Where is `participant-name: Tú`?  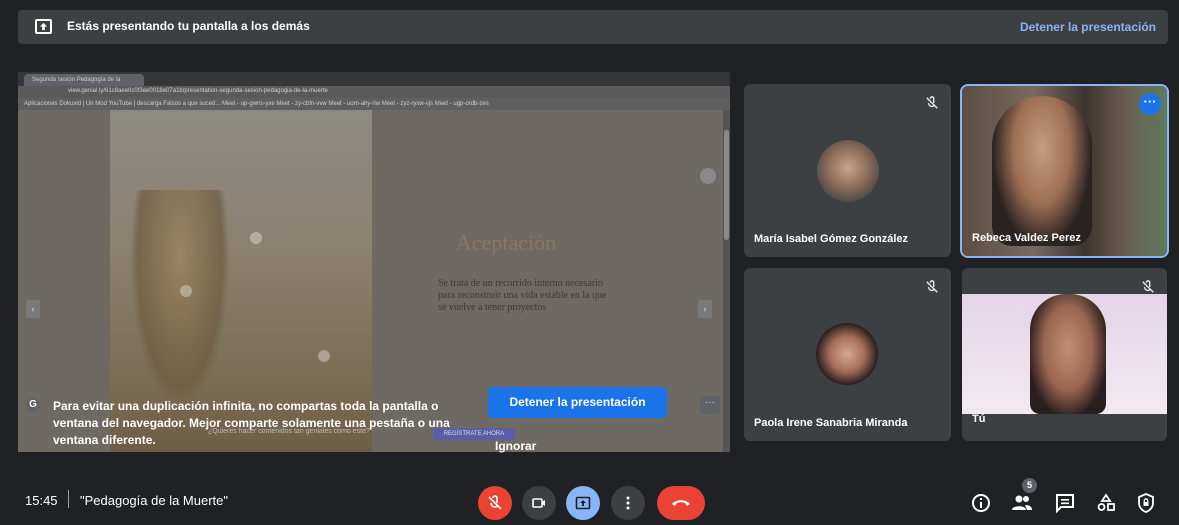
participant-name: Tú is located at coordinates (979, 419).